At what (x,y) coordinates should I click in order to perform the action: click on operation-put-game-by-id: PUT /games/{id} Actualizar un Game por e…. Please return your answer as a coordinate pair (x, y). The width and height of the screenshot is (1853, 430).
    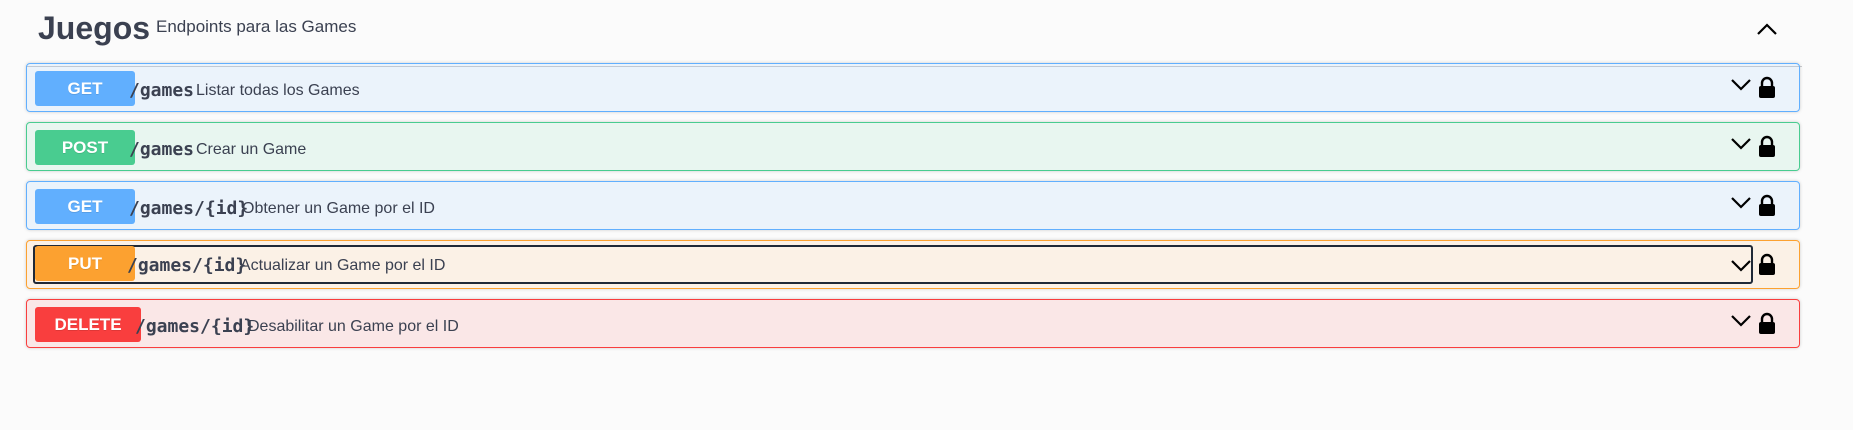
    Looking at the image, I should click on (913, 264).